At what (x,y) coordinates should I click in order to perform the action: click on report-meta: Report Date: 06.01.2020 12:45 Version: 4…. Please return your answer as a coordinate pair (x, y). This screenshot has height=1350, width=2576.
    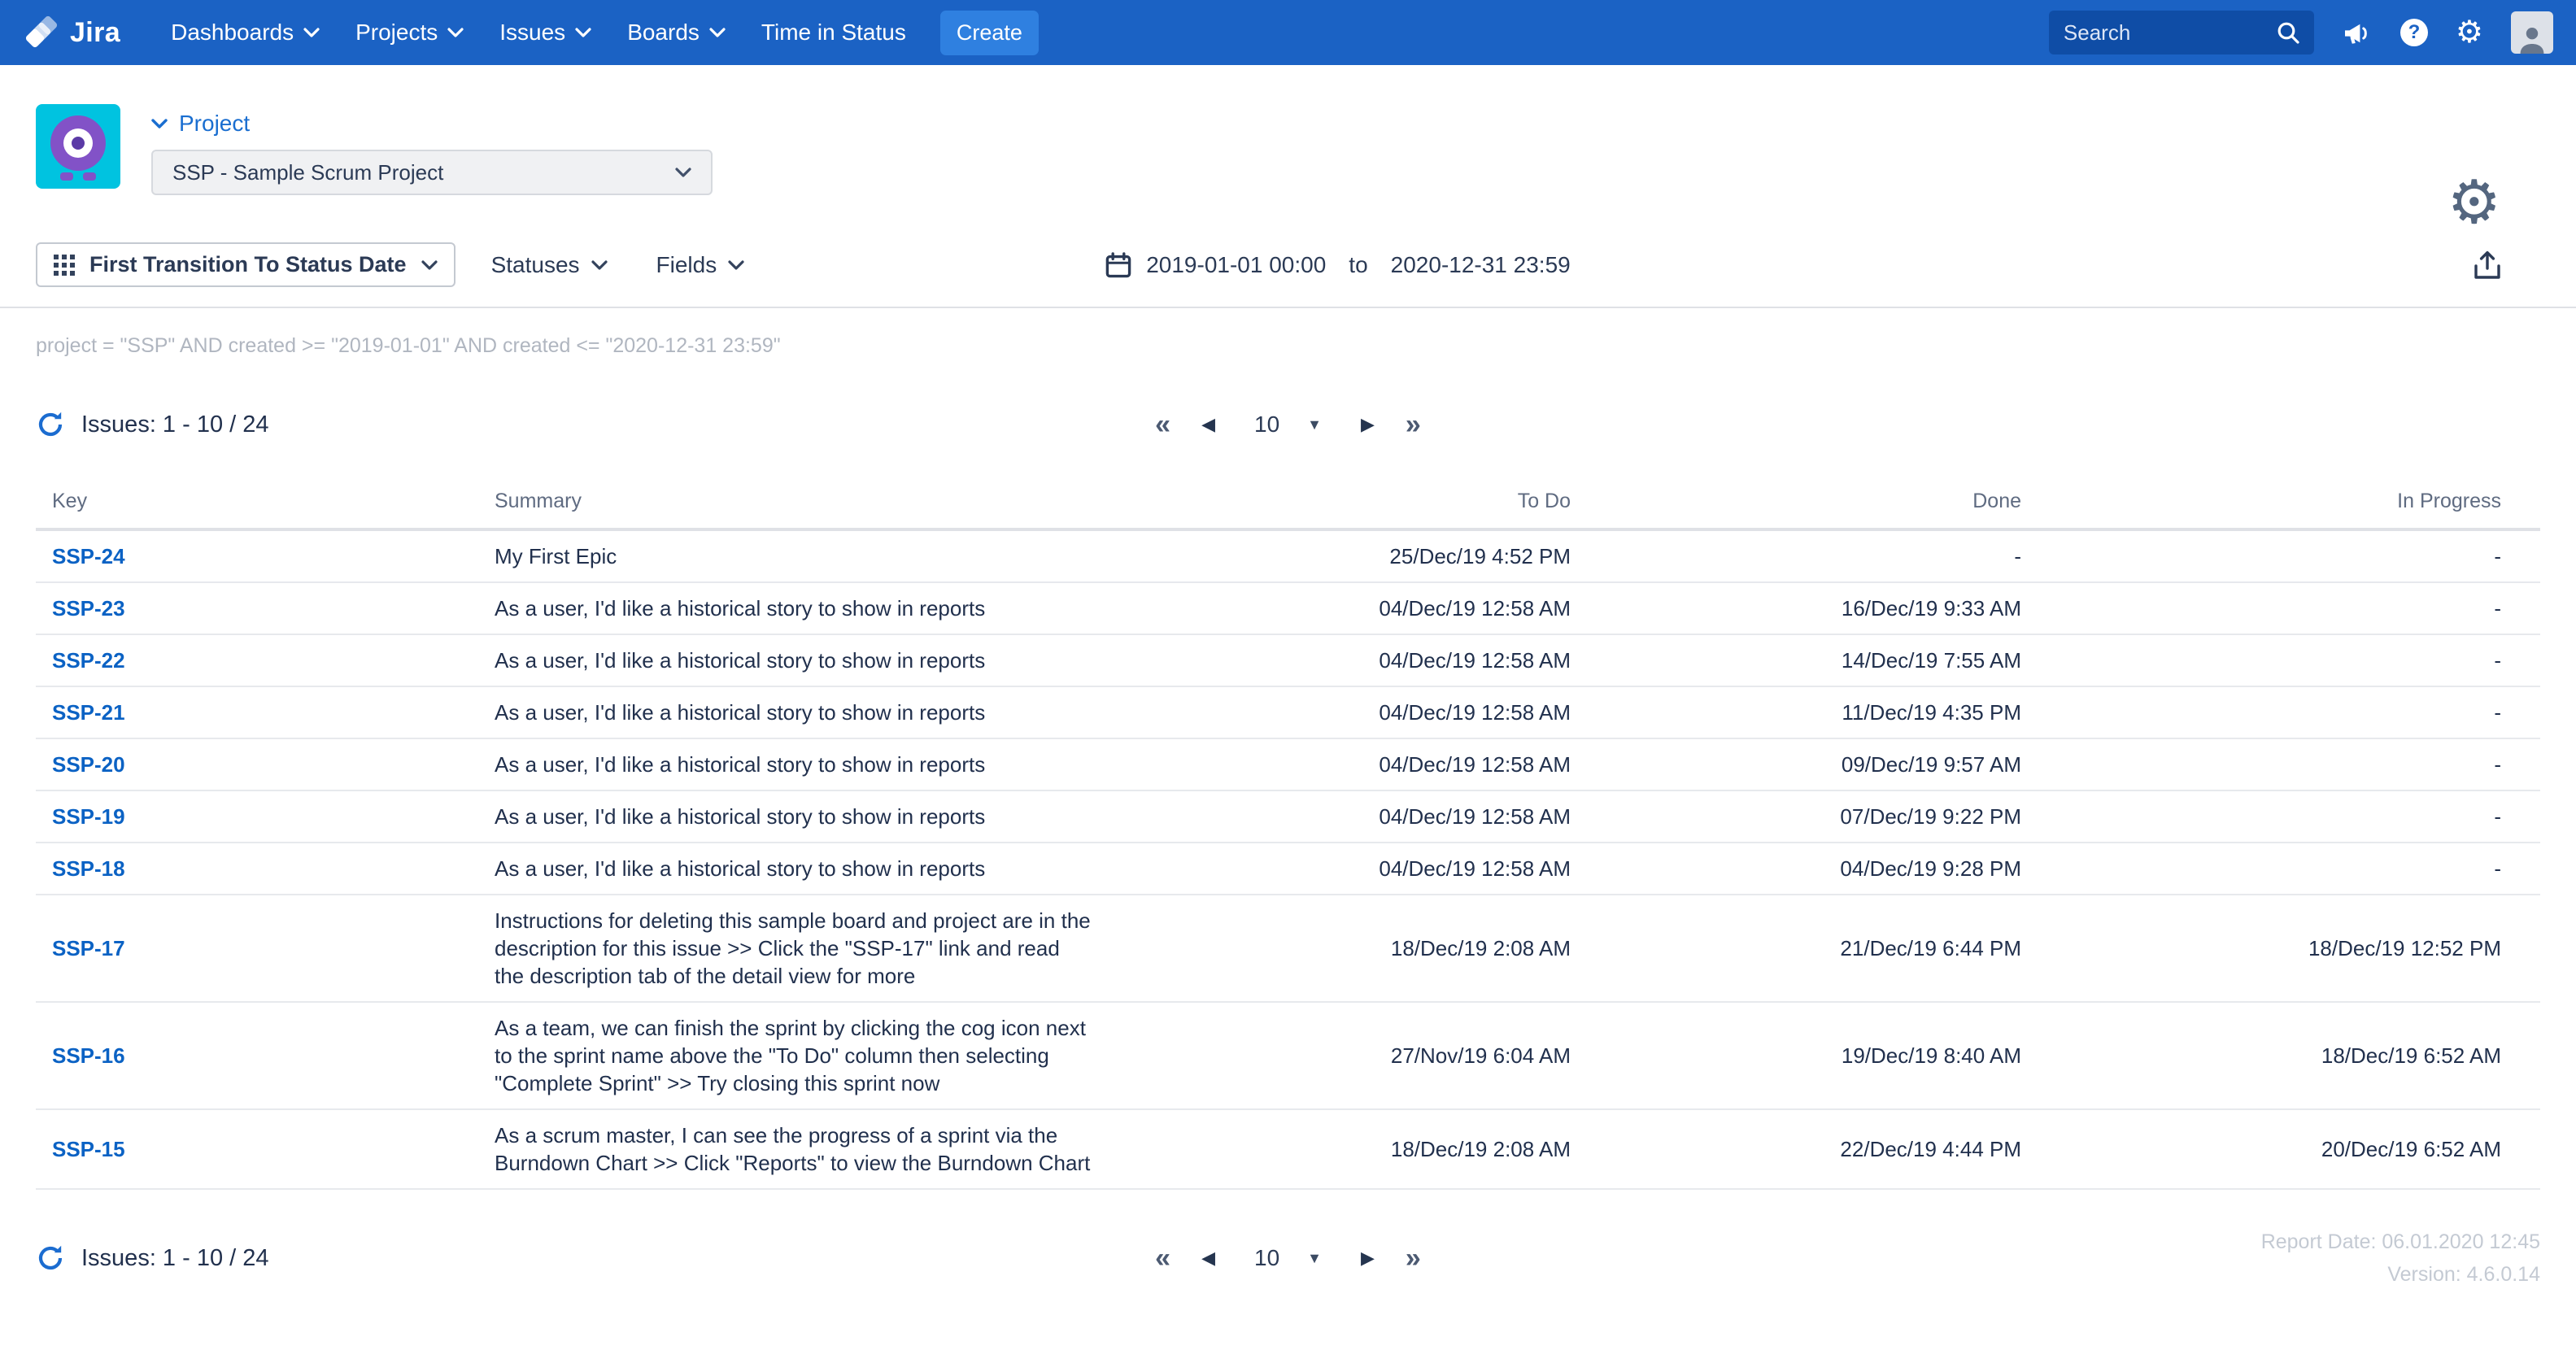
    Looking at the image, I should click on (2400, 1258).